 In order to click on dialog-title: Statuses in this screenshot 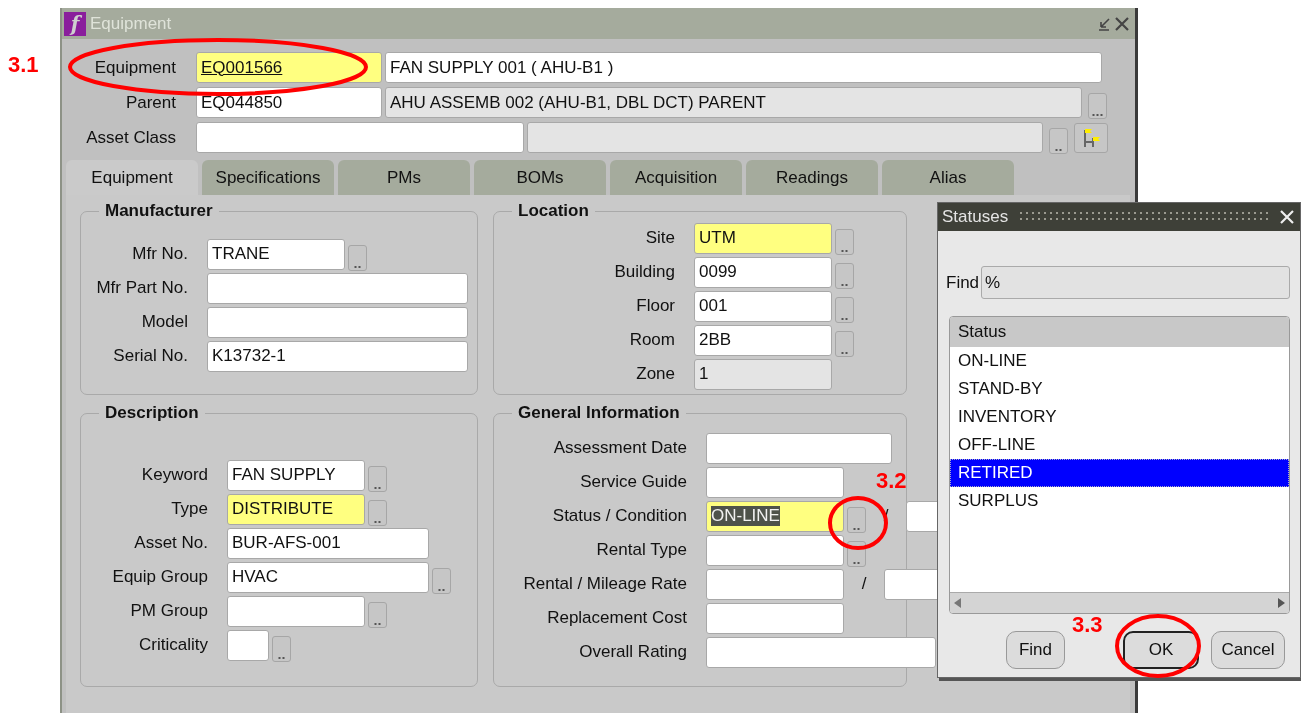, I will do `click(975, 217)`.